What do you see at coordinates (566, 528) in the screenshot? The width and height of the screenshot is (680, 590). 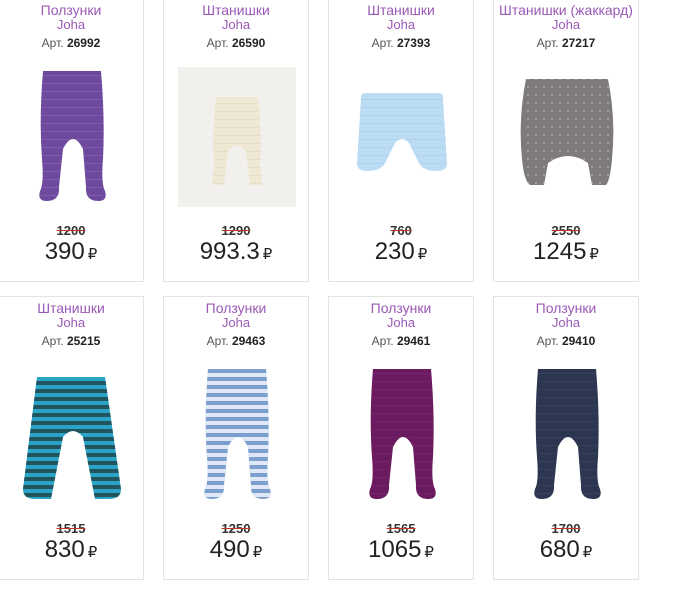 I see `old-price: 1700` at bounding box center [566, 528].